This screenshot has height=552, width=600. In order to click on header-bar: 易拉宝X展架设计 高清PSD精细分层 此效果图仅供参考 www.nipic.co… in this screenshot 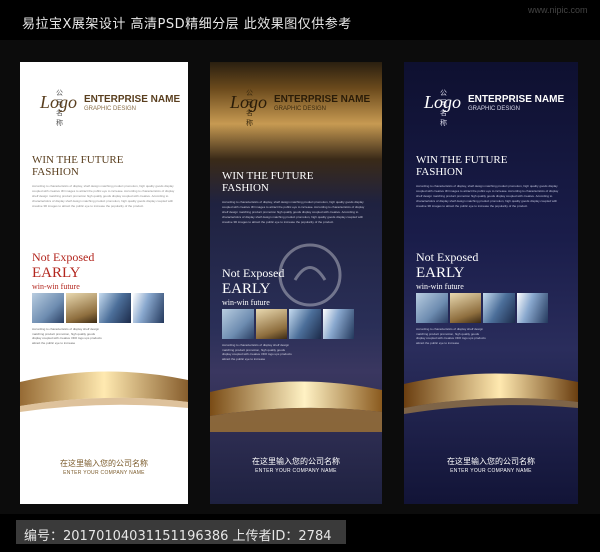, I will do `click(300, 20)`.